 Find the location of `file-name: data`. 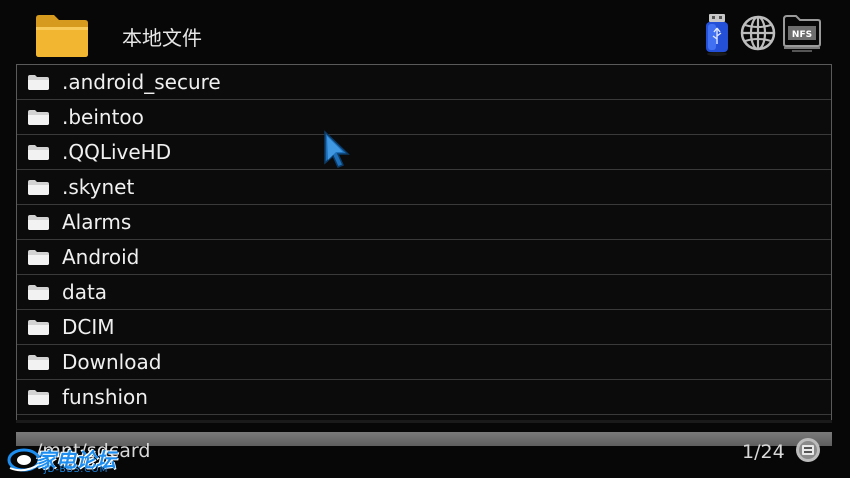

file-name: data is located at coordinates (85, 292).